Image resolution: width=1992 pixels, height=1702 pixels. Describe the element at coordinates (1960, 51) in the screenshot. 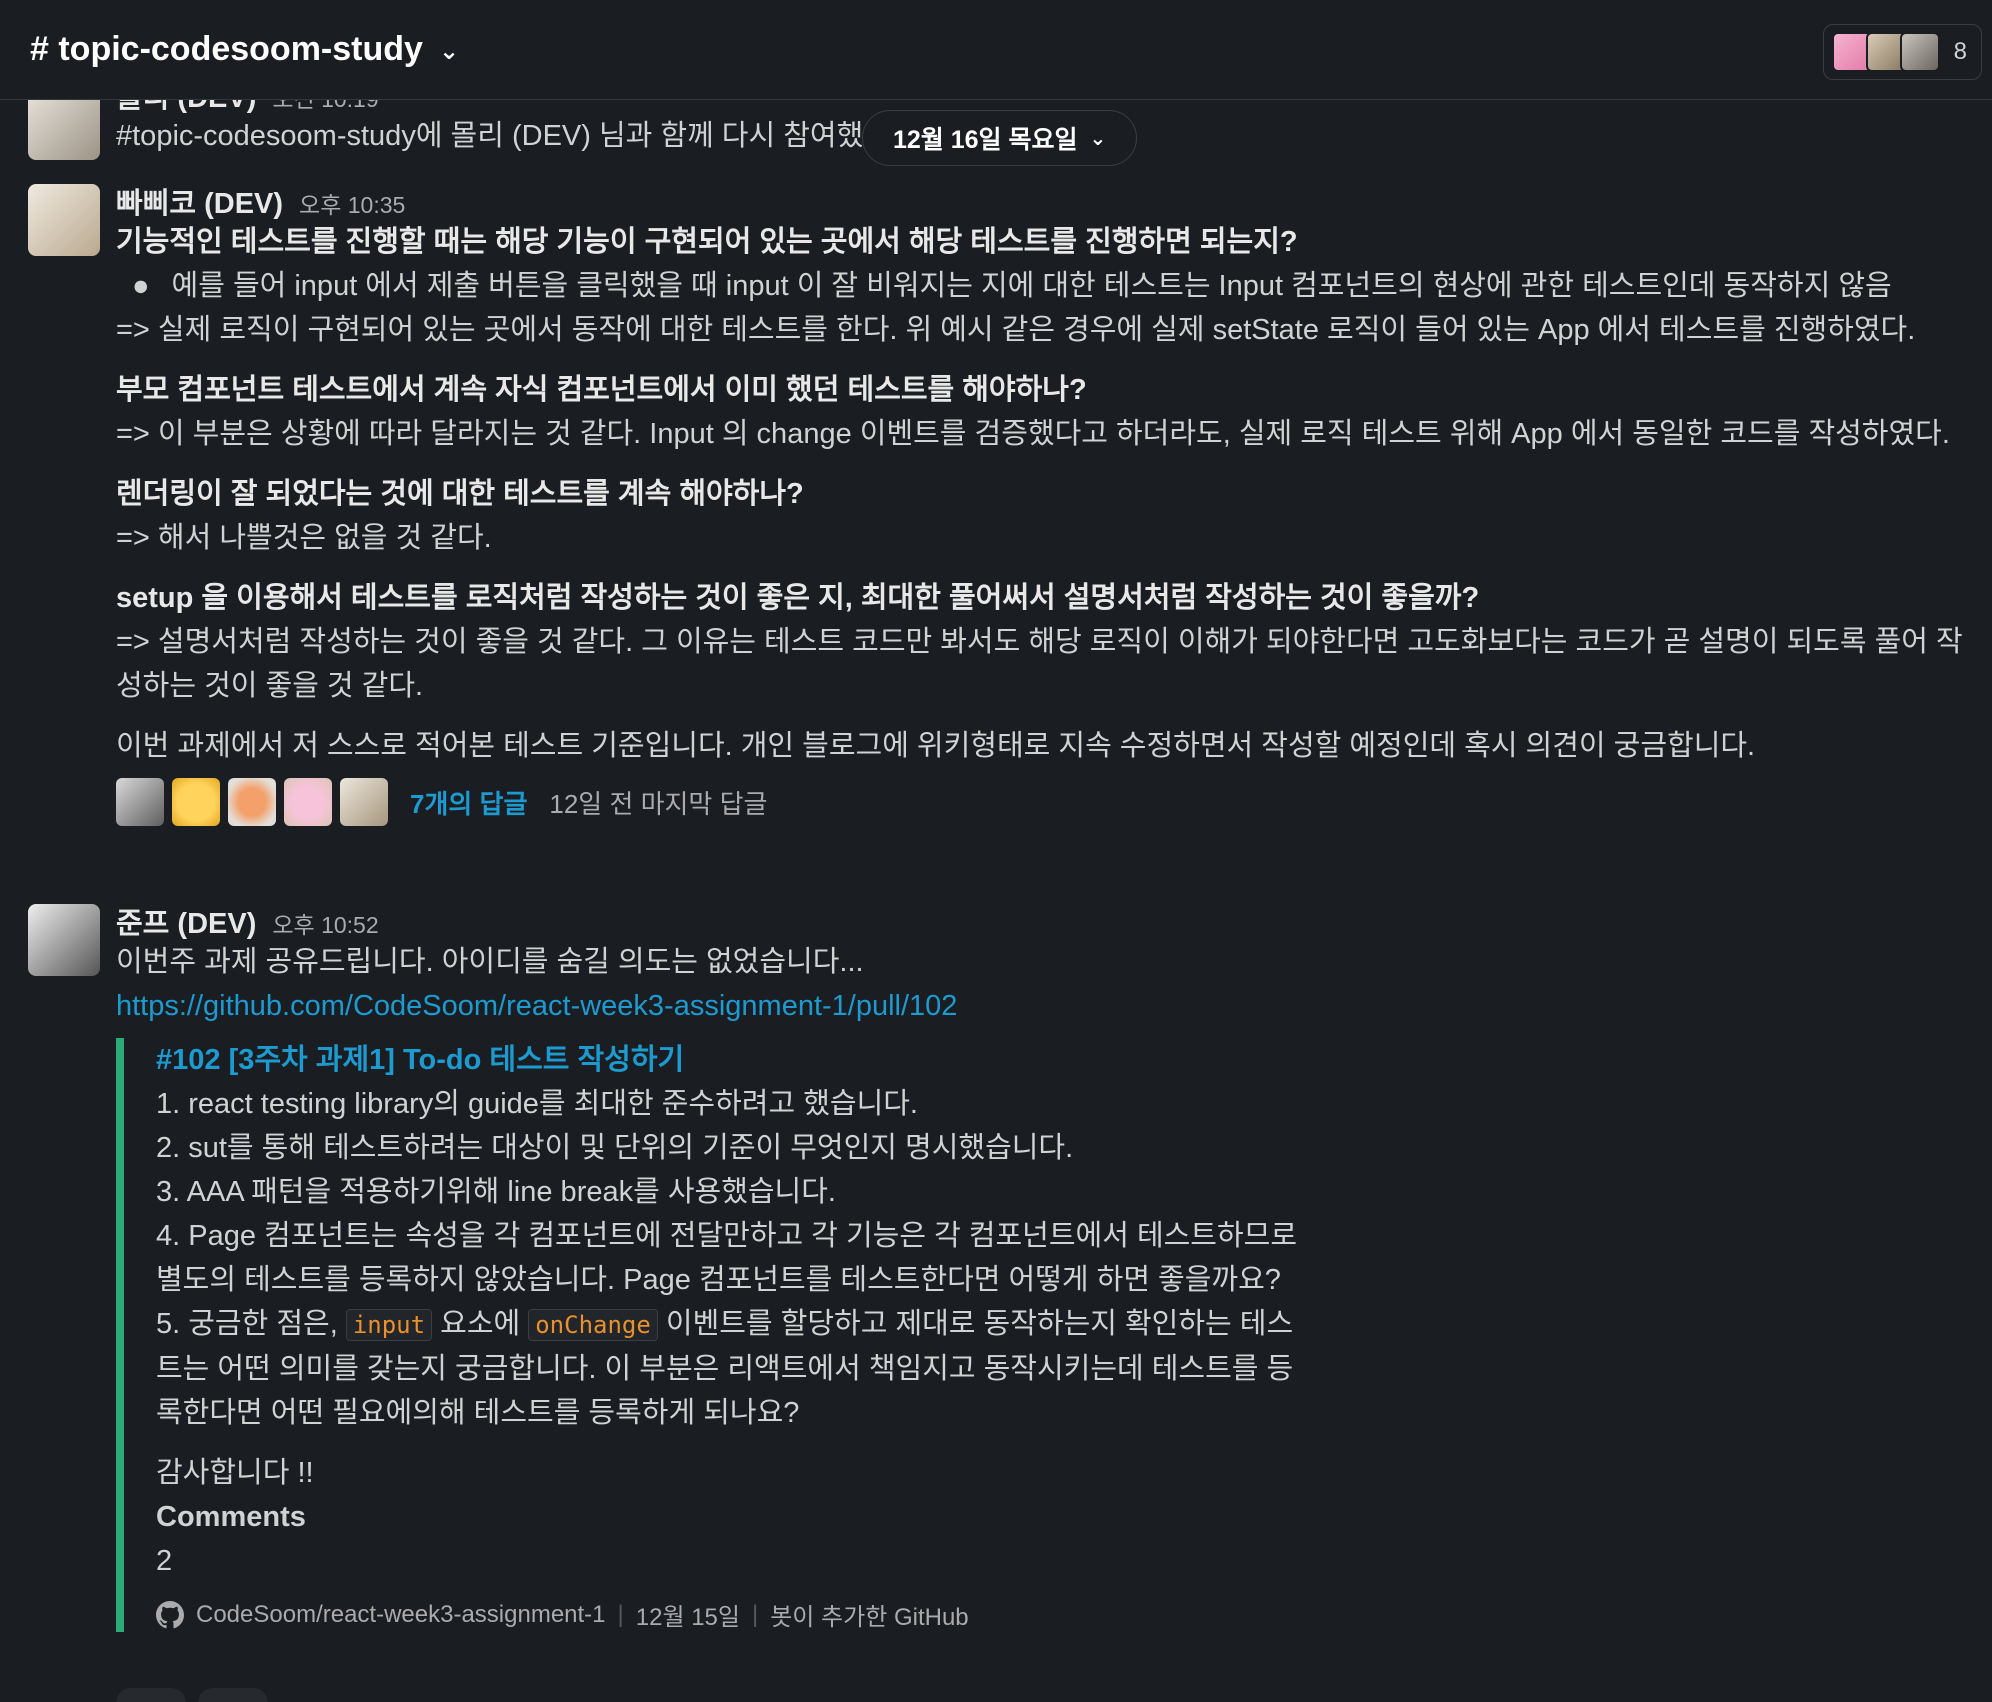

I see `member-count: 8` at that location.